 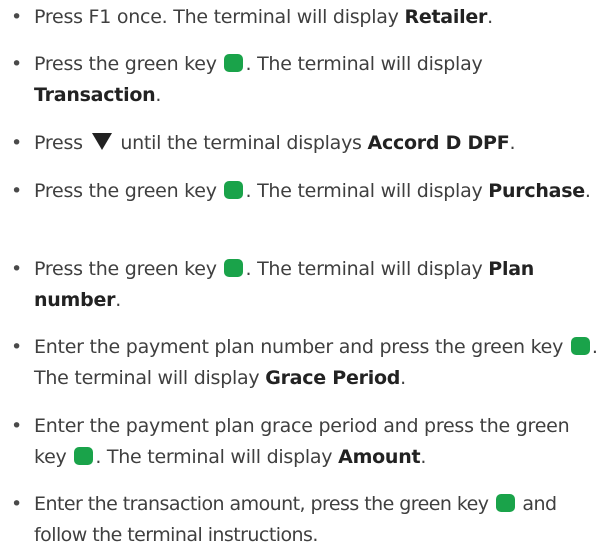 I want to click on display-text: Grace Period, so click(x=333, y=378).